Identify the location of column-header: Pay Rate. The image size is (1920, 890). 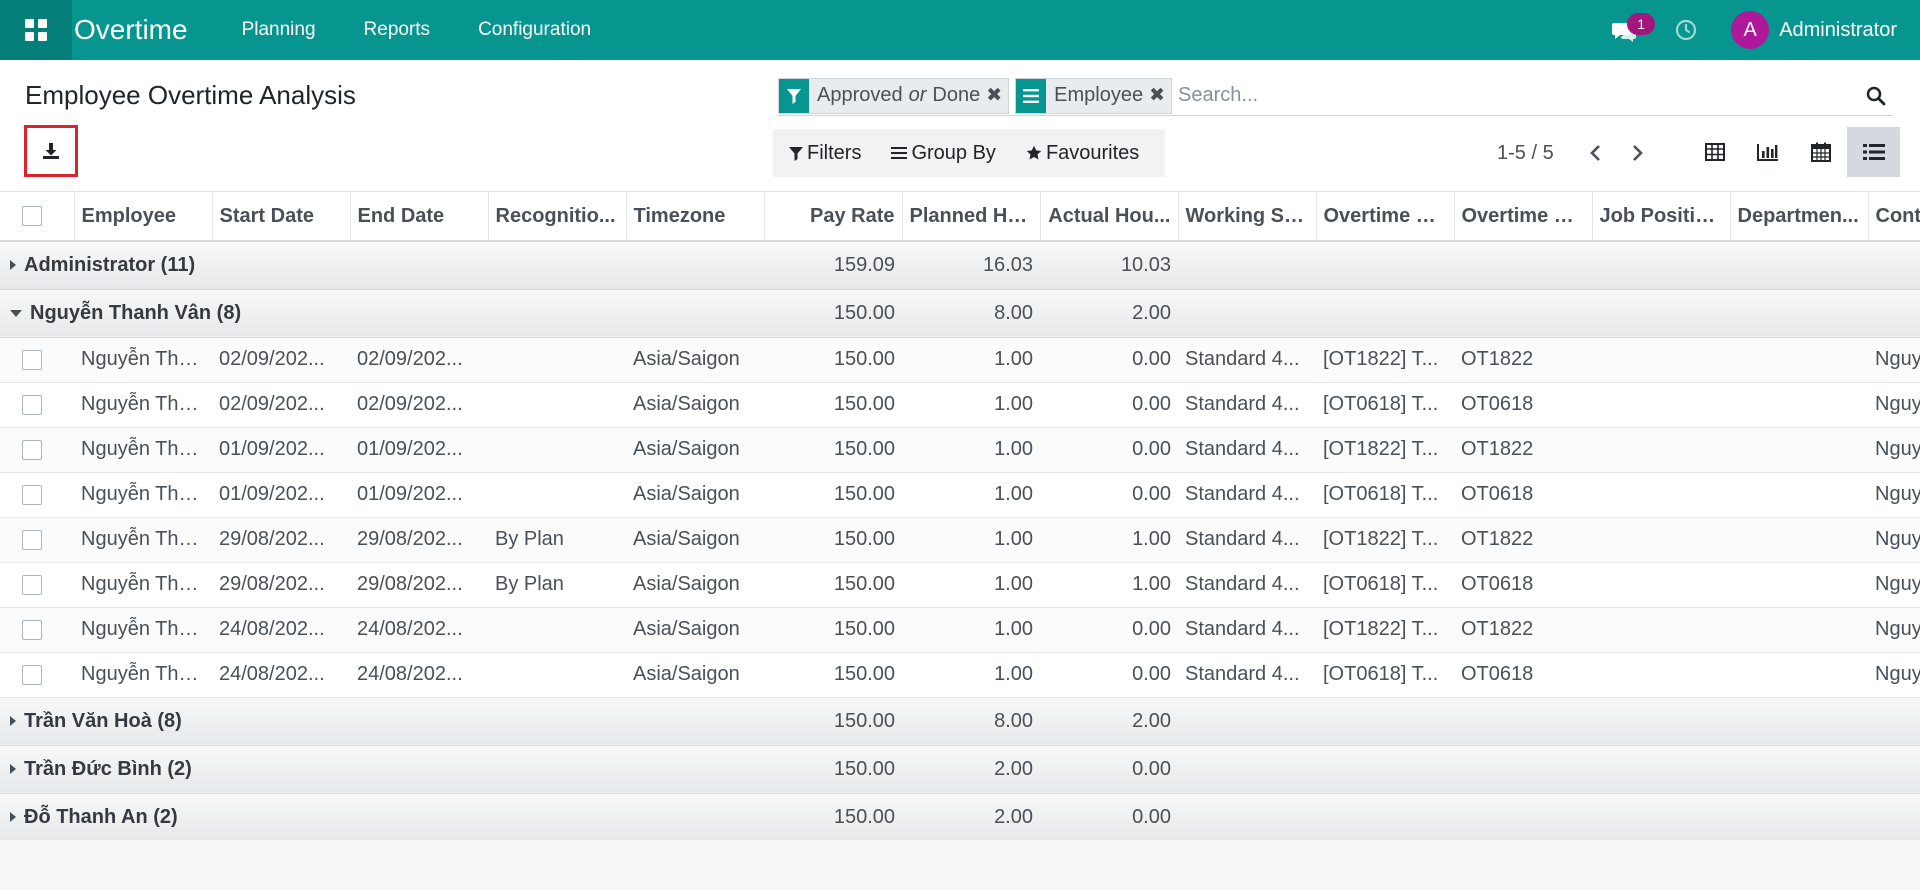
(833, 217).